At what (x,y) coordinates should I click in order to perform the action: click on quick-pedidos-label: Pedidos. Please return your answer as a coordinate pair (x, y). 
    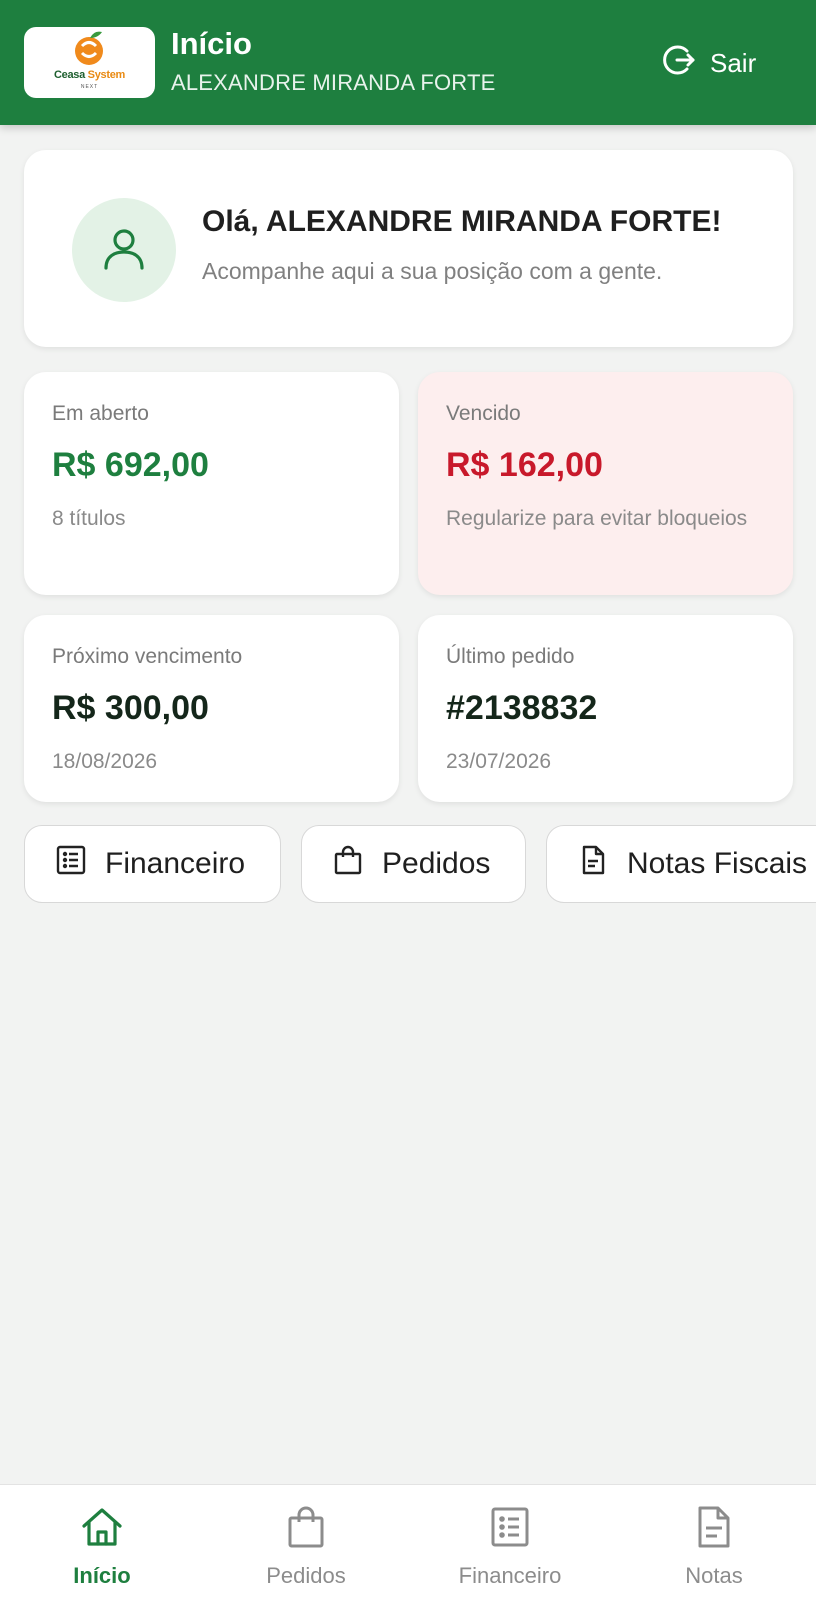
    Looking at the image, I should click on (436, 863).